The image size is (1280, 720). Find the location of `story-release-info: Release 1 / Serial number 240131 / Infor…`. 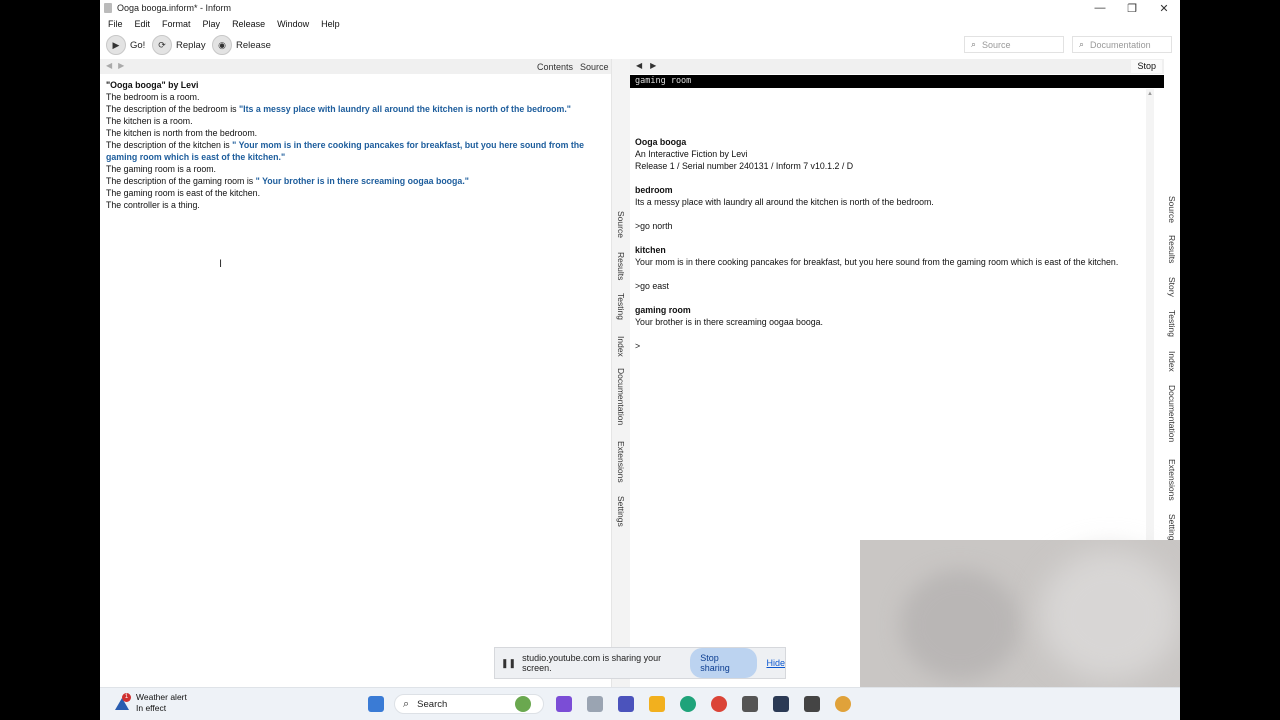

story-release-info: Release 1 / Serial number 240131 / Infor… is located at coordinates (744, 166).